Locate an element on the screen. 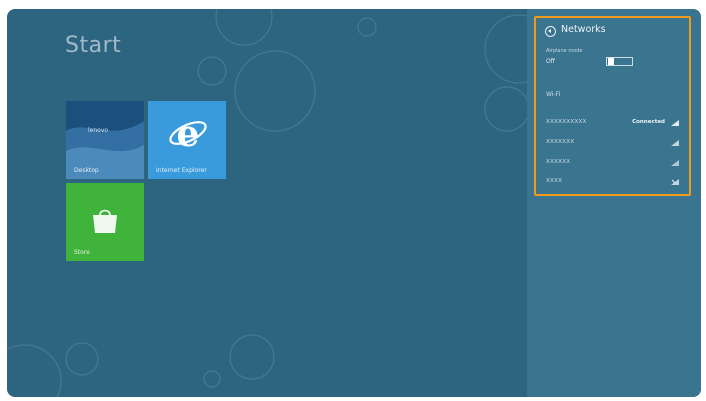 The height and width of the screenshot is (401, 706). desktop-brand: lenovo is located at coordinates (98, 130).